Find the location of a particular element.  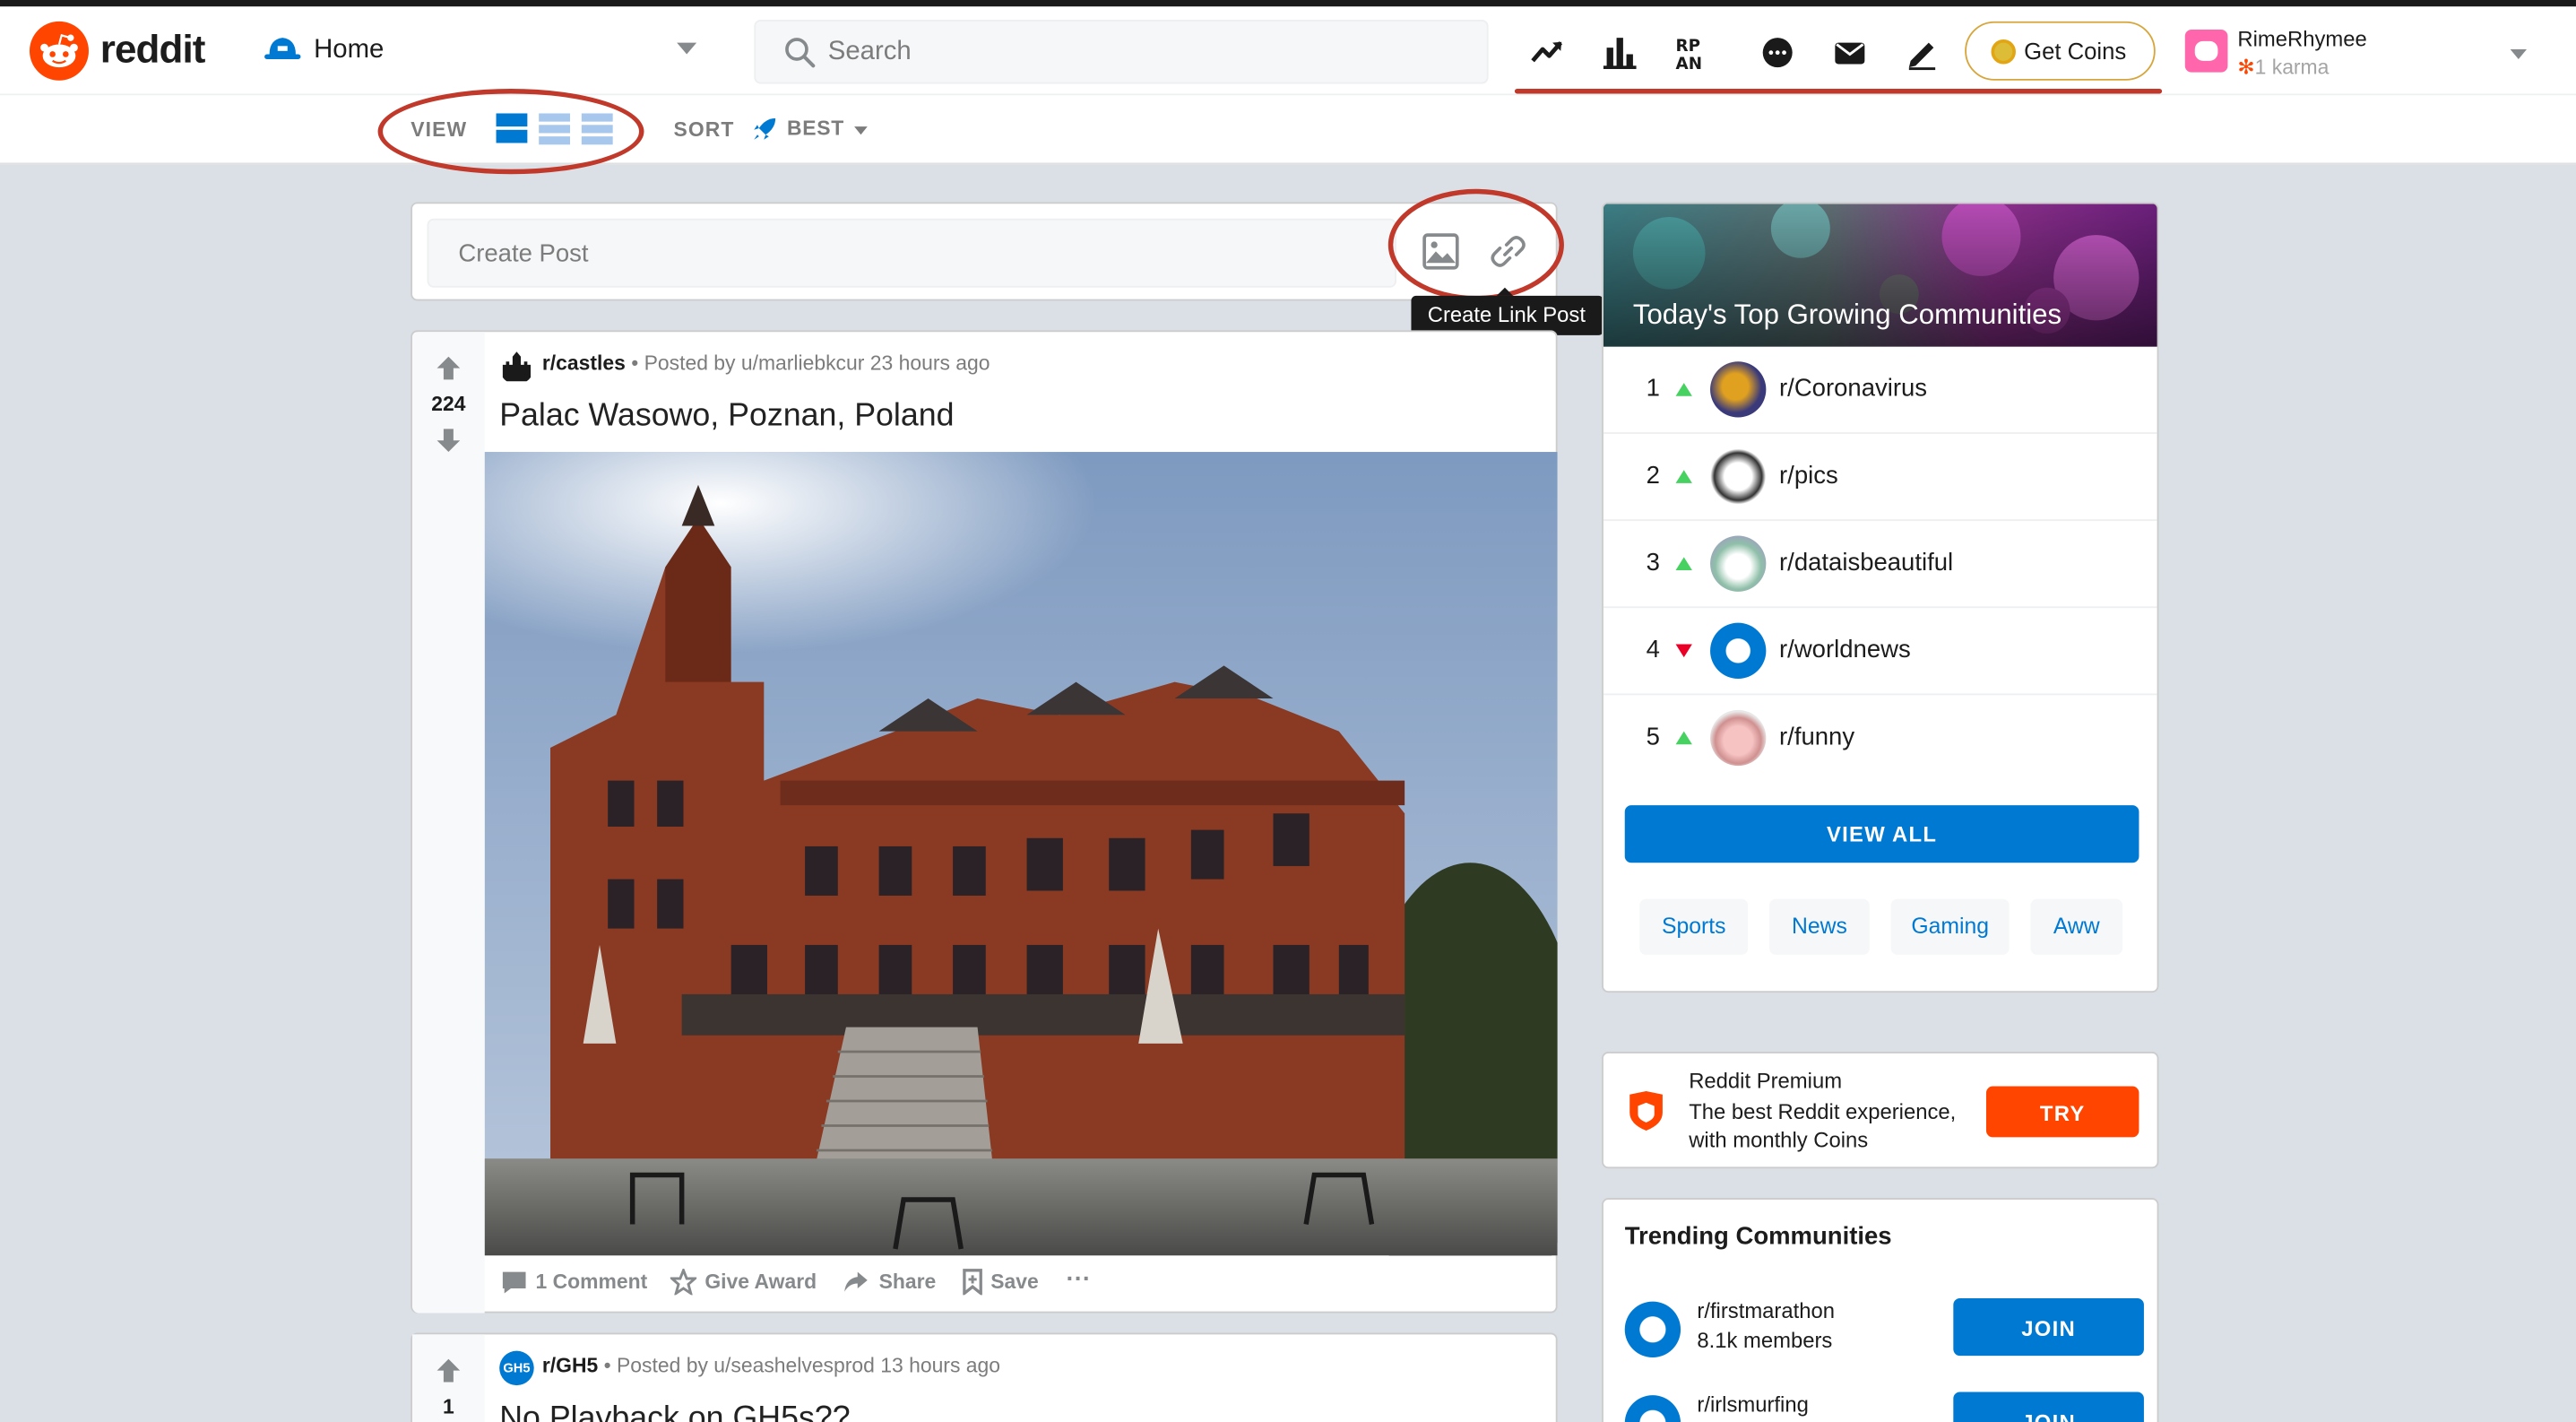

community-row: 2 r/pics is located at coordinates (1880, 478).